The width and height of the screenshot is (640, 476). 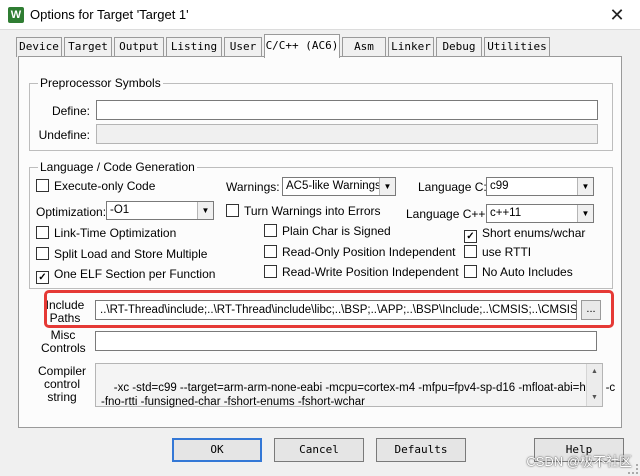 What do you see at coordinates (117, 167) in the screenshot?
I see `language-group-title: Language / Code Generation` at bounding box center [117, 167].